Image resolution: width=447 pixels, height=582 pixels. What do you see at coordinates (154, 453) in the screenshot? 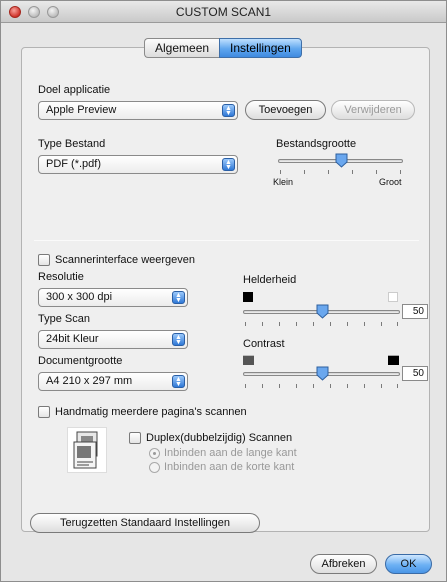
I see `duplex-long-edge-radio` at bounding box center [154, 453].